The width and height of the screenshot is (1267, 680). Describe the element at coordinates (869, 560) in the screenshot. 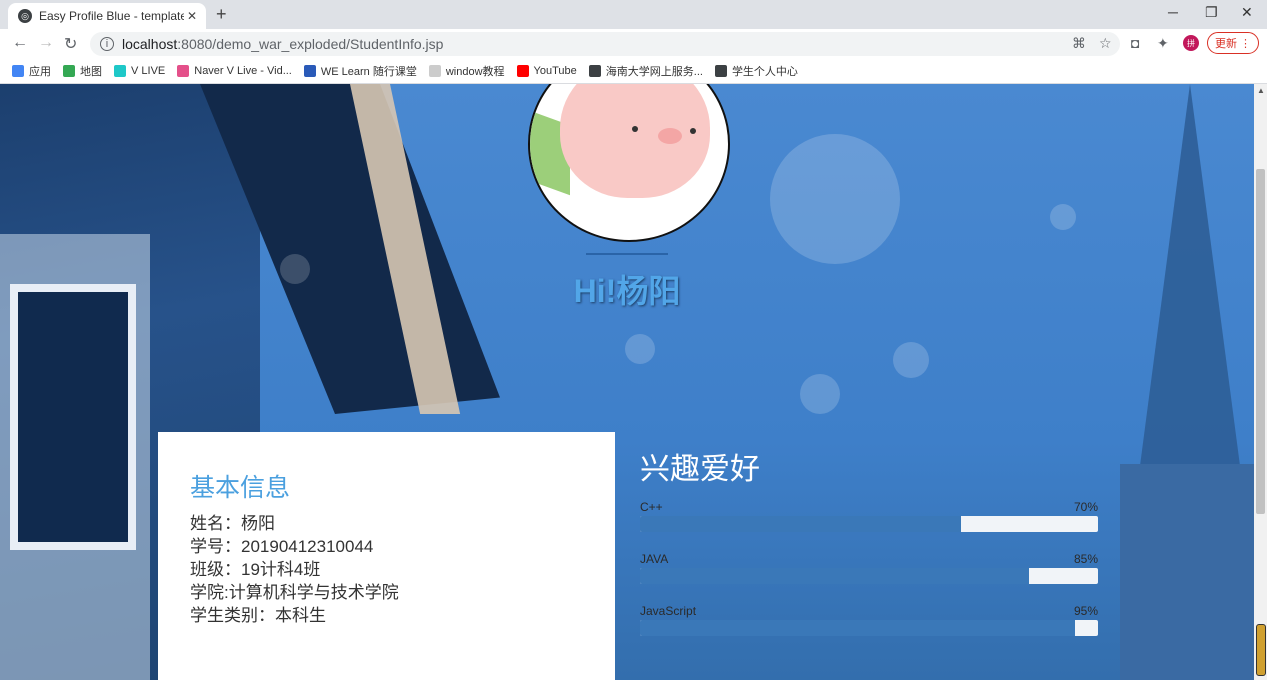

I see `skill-row: JAVA 85%` at that location.